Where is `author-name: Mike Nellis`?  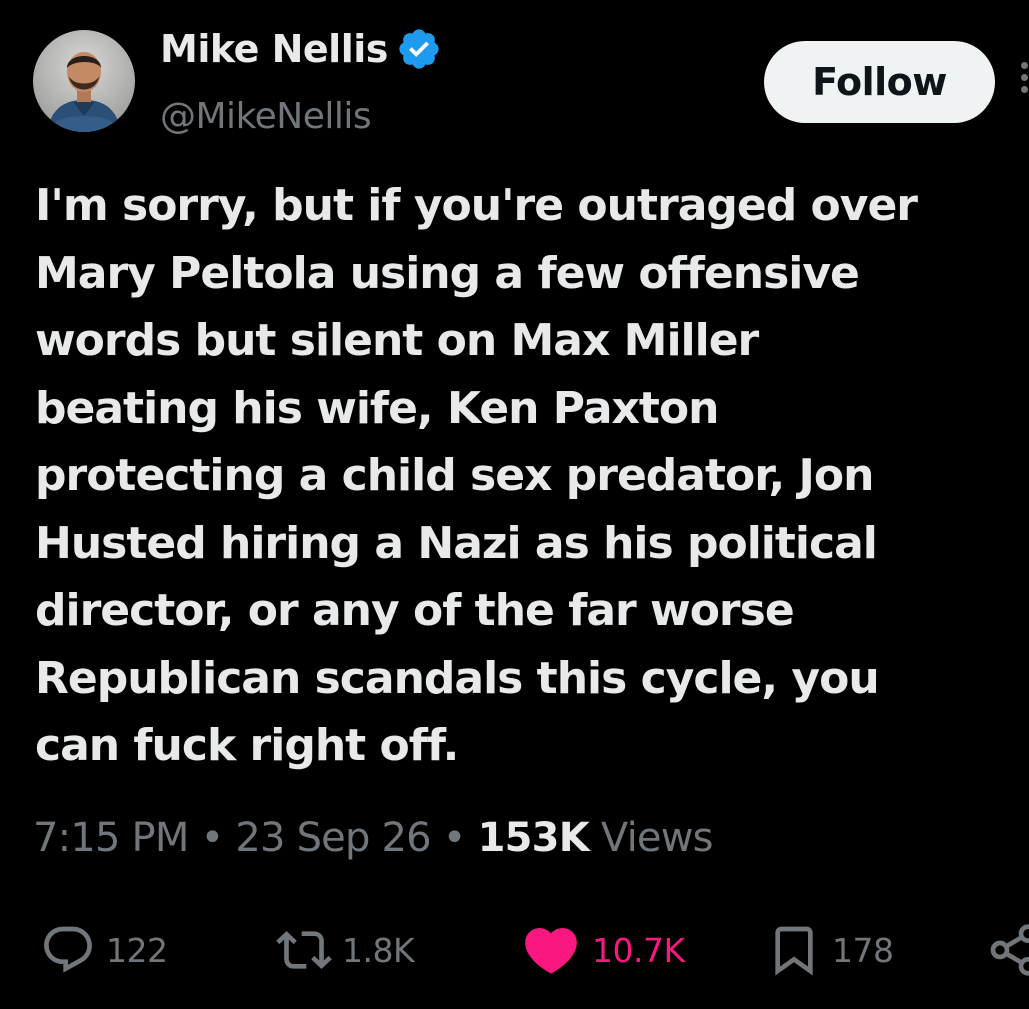 author-name: Mike Nellis is located at coordinates (274, 49).